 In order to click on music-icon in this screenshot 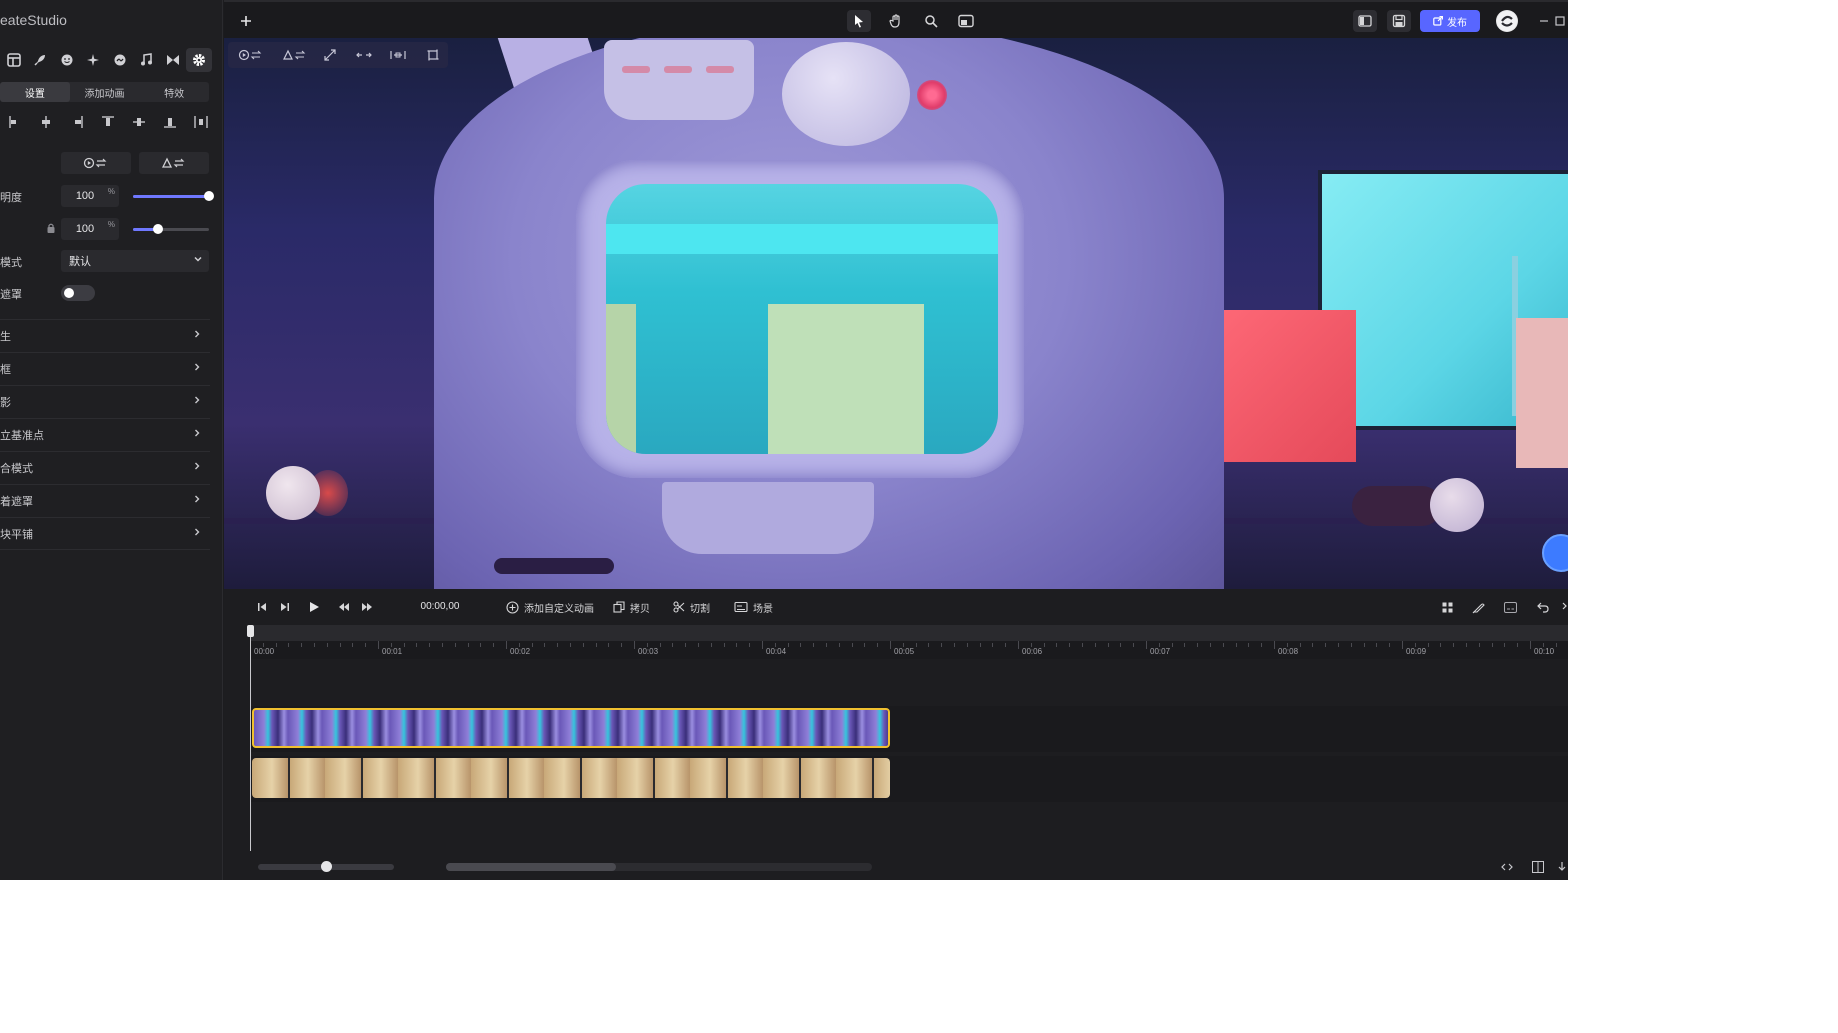, I will do `click(146, 60)`.